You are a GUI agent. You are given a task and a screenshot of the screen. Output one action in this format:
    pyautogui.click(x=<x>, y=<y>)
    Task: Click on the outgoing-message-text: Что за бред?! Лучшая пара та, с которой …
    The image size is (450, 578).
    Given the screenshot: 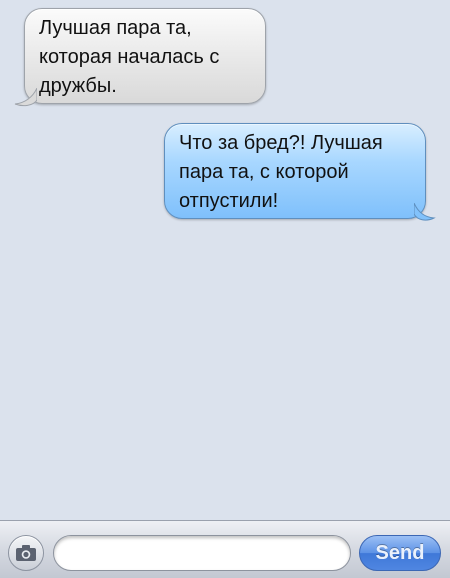 What is the action you would take?
    pyautogui.click(x=281, y=172)
    